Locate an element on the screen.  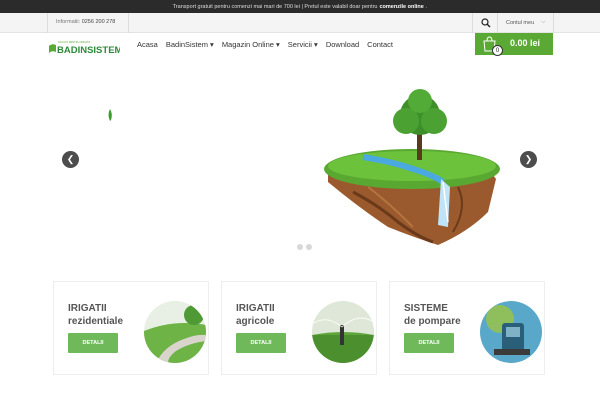
nav-contact: Contact is located at coordinates (380, 44).